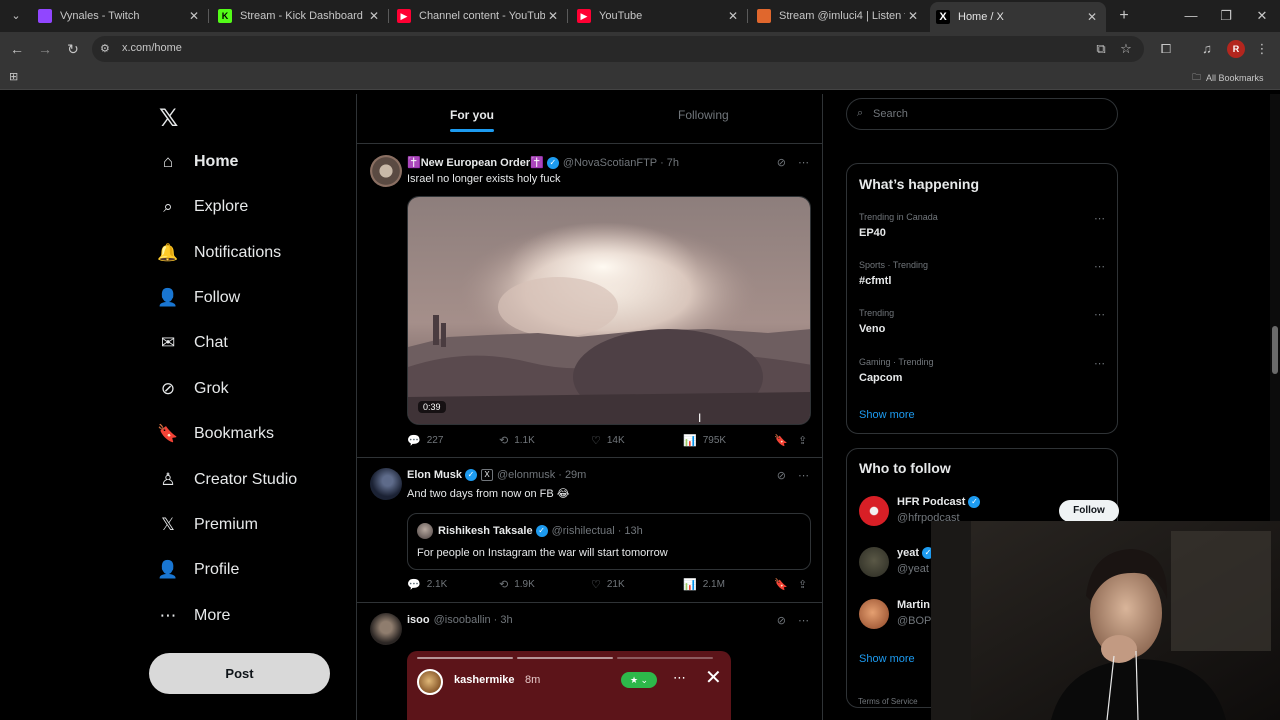  I want to click on quote-handle: @rishilectual, so click(583, 531).